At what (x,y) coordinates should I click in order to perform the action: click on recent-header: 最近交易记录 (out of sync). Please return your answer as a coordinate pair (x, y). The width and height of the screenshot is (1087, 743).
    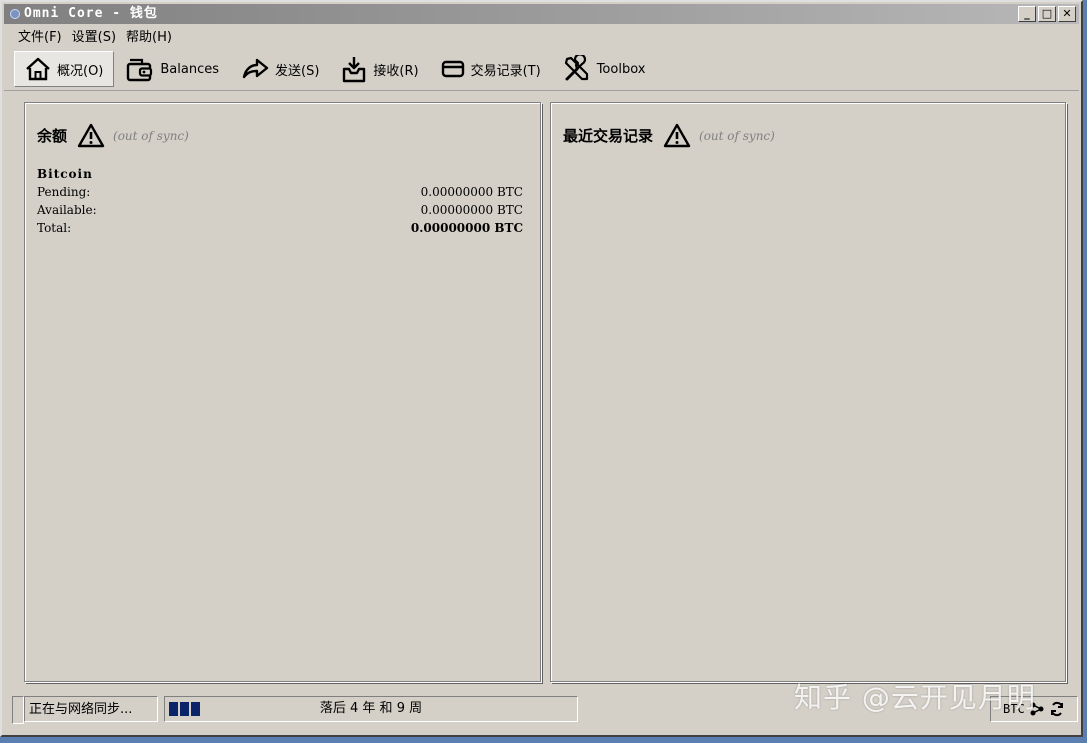
    Looking at the image, I should click on (669, 135).